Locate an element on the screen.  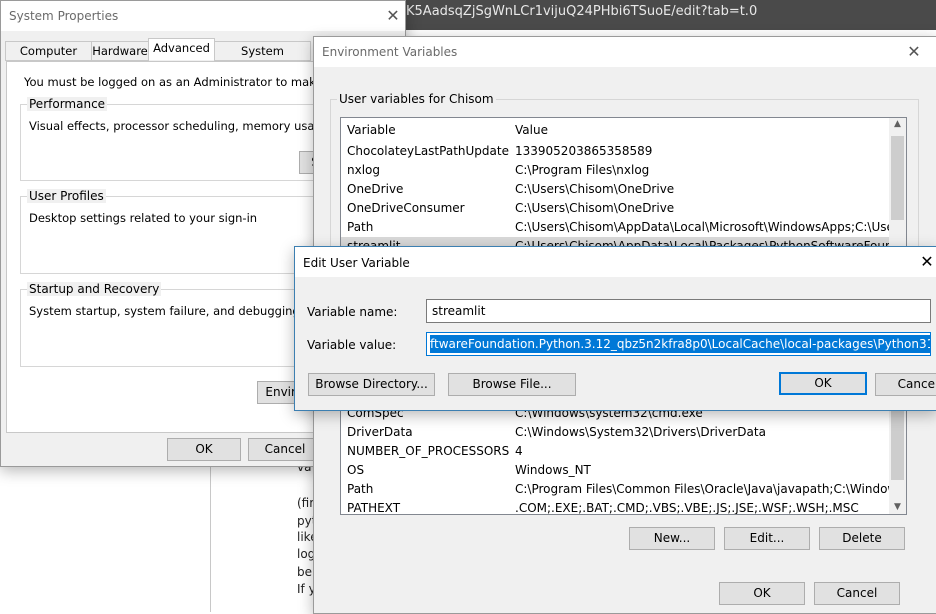
window-title: System Properties is located at coordinates (64, 16).